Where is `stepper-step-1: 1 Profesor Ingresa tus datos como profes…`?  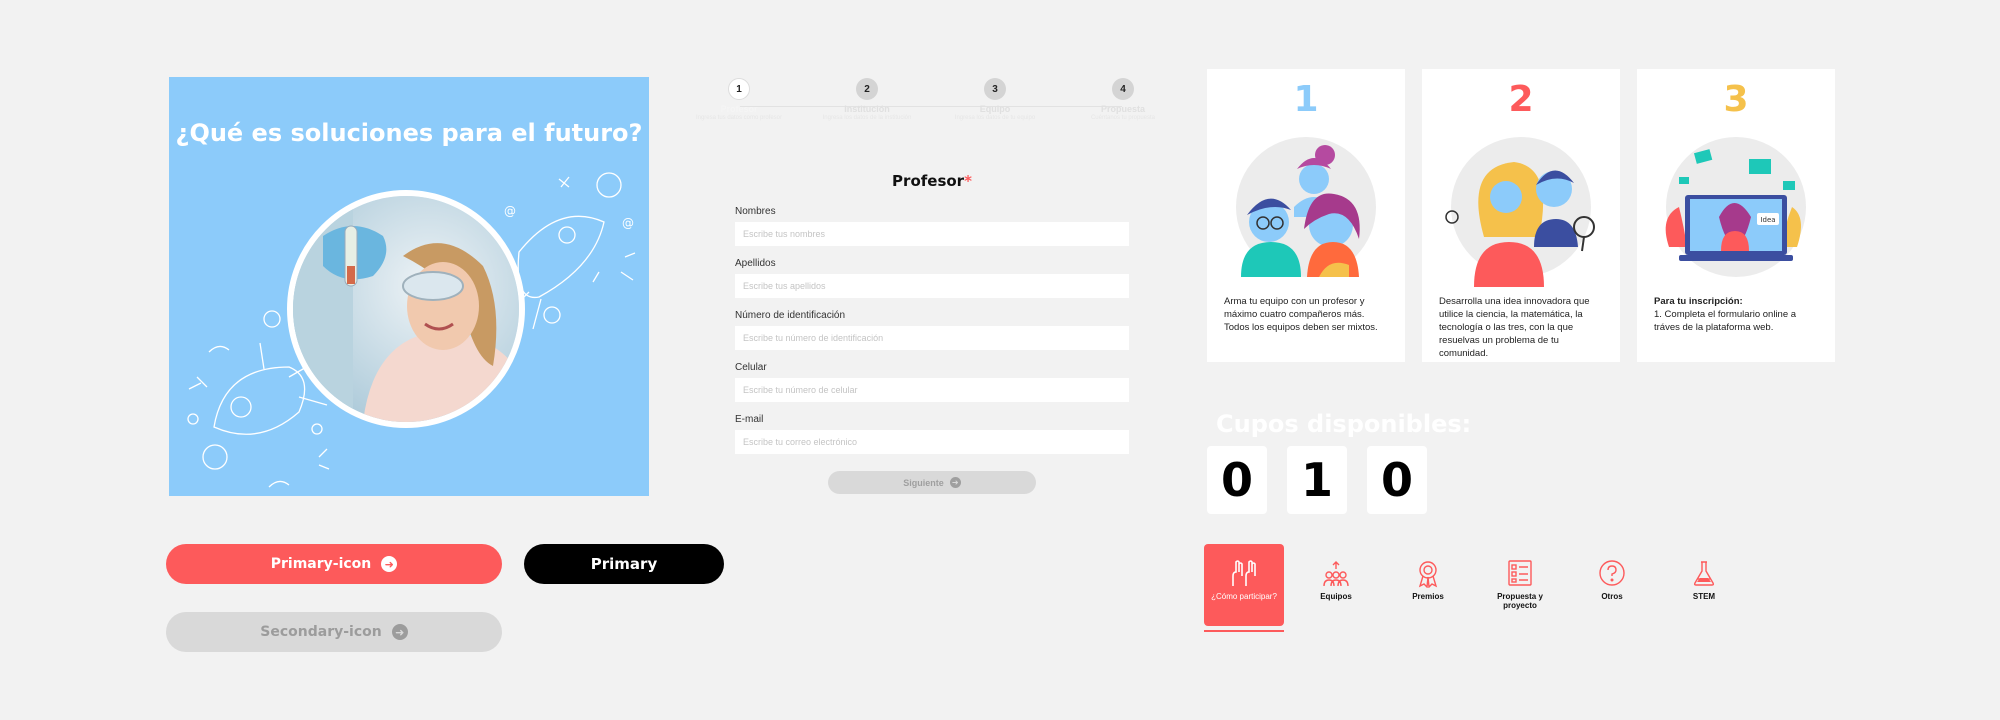 stepper-step-1: 1 Profesor Ingresa tus datos como profes… is located at coordinates (739, 100).